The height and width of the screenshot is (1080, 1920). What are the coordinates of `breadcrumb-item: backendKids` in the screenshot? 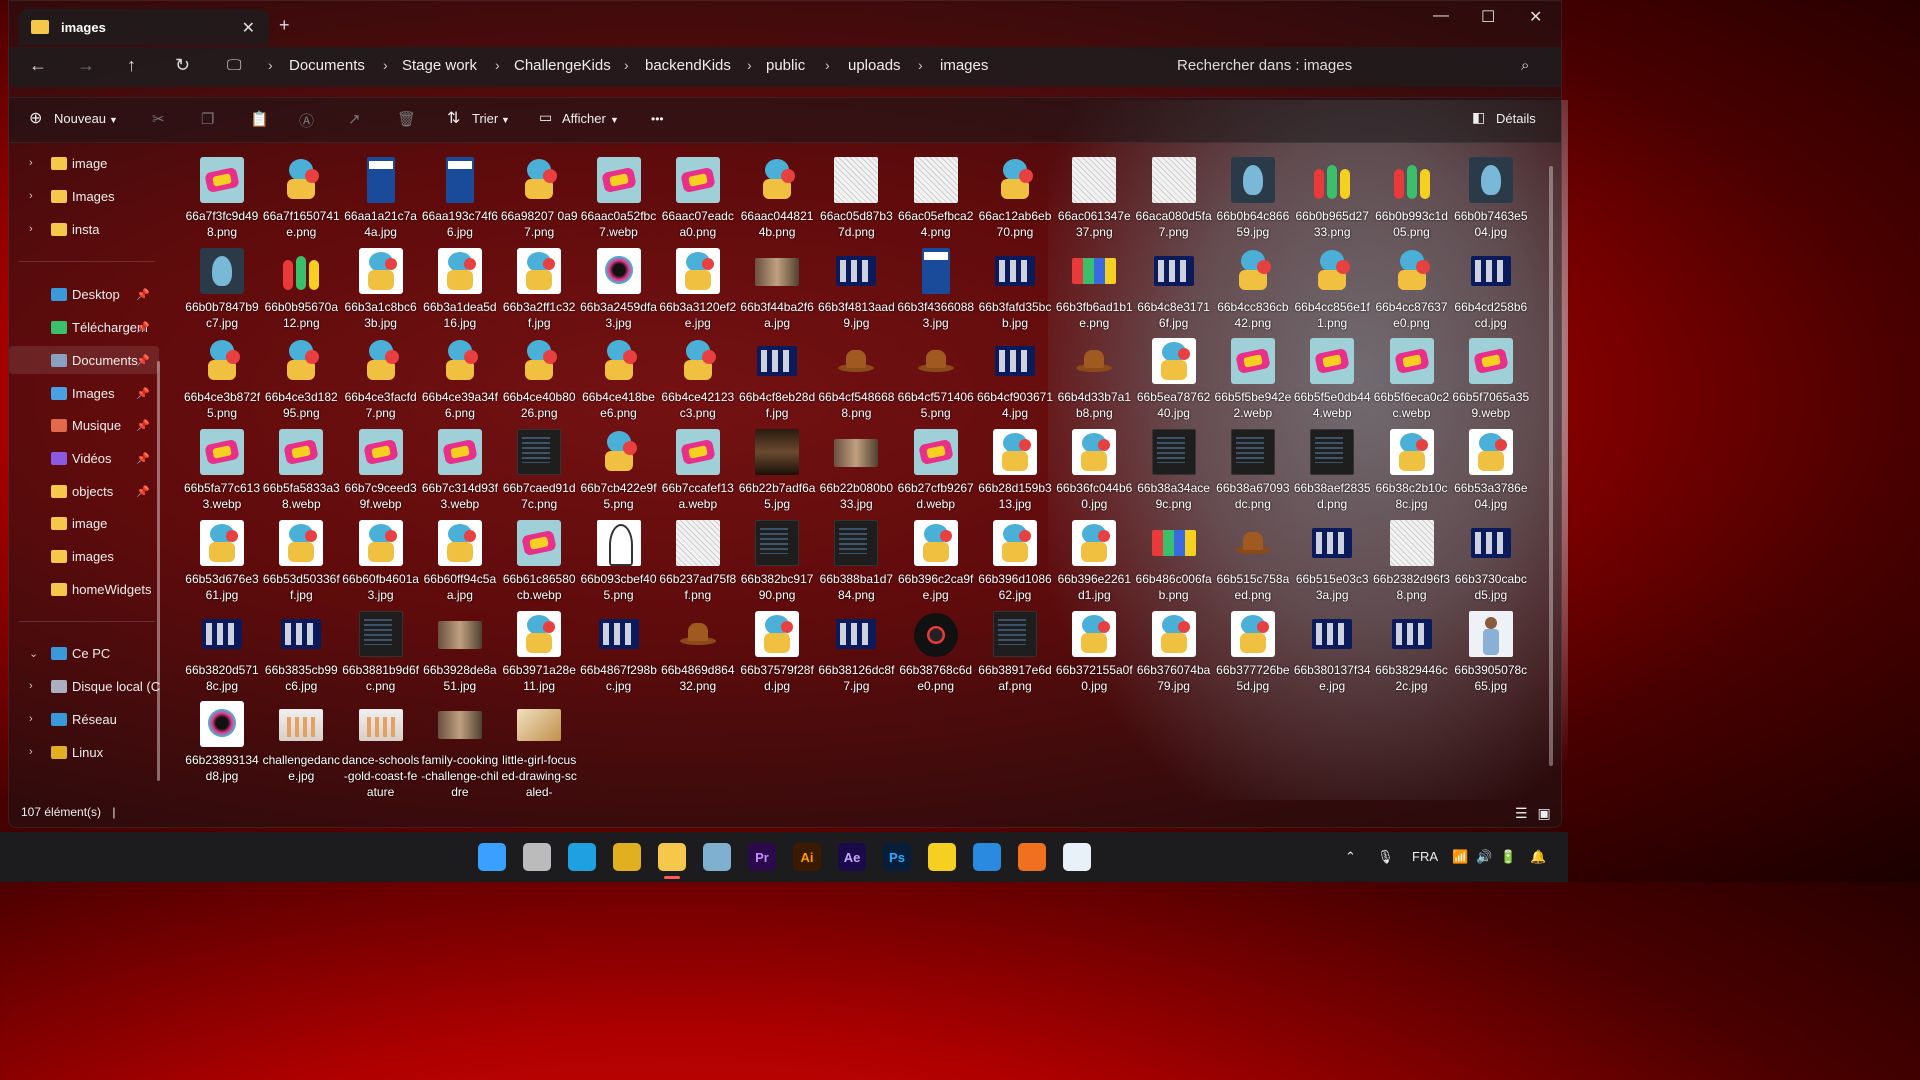 It's located at (688, 65).